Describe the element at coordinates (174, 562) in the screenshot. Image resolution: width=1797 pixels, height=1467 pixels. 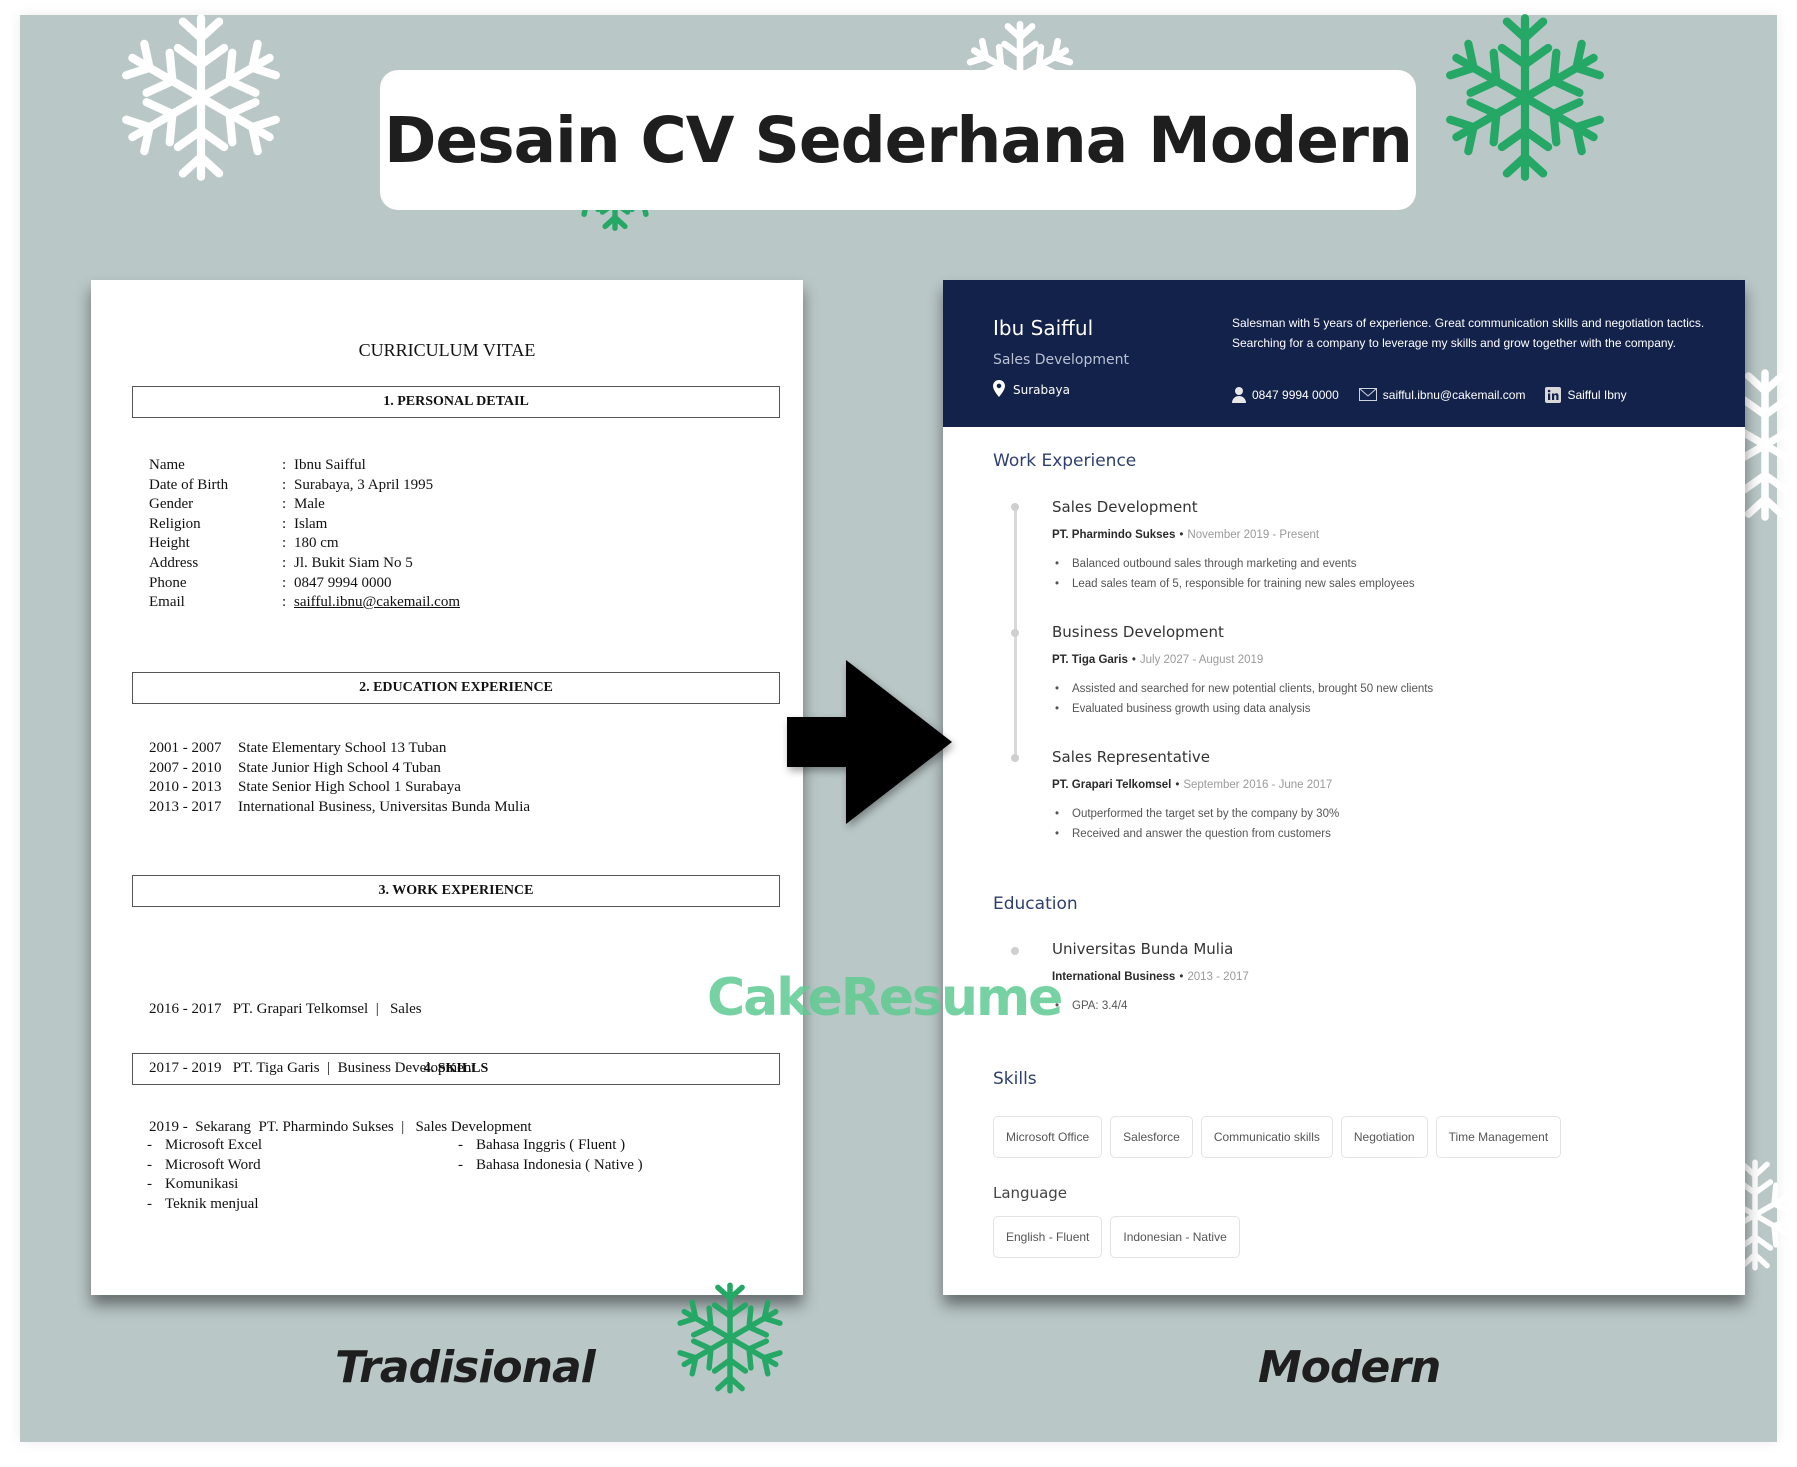
I see `detail-label: Address` at that location.